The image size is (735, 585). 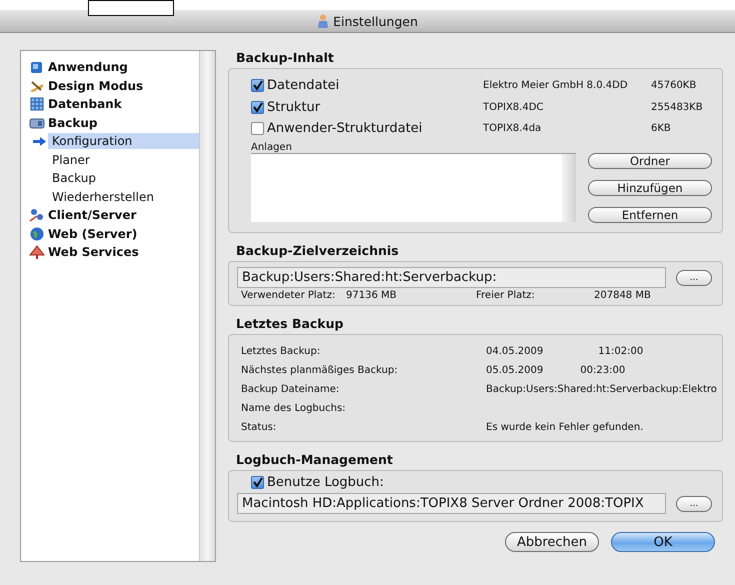 I want to click on section-title: Letztes Backup, so click(x=289, y=324).